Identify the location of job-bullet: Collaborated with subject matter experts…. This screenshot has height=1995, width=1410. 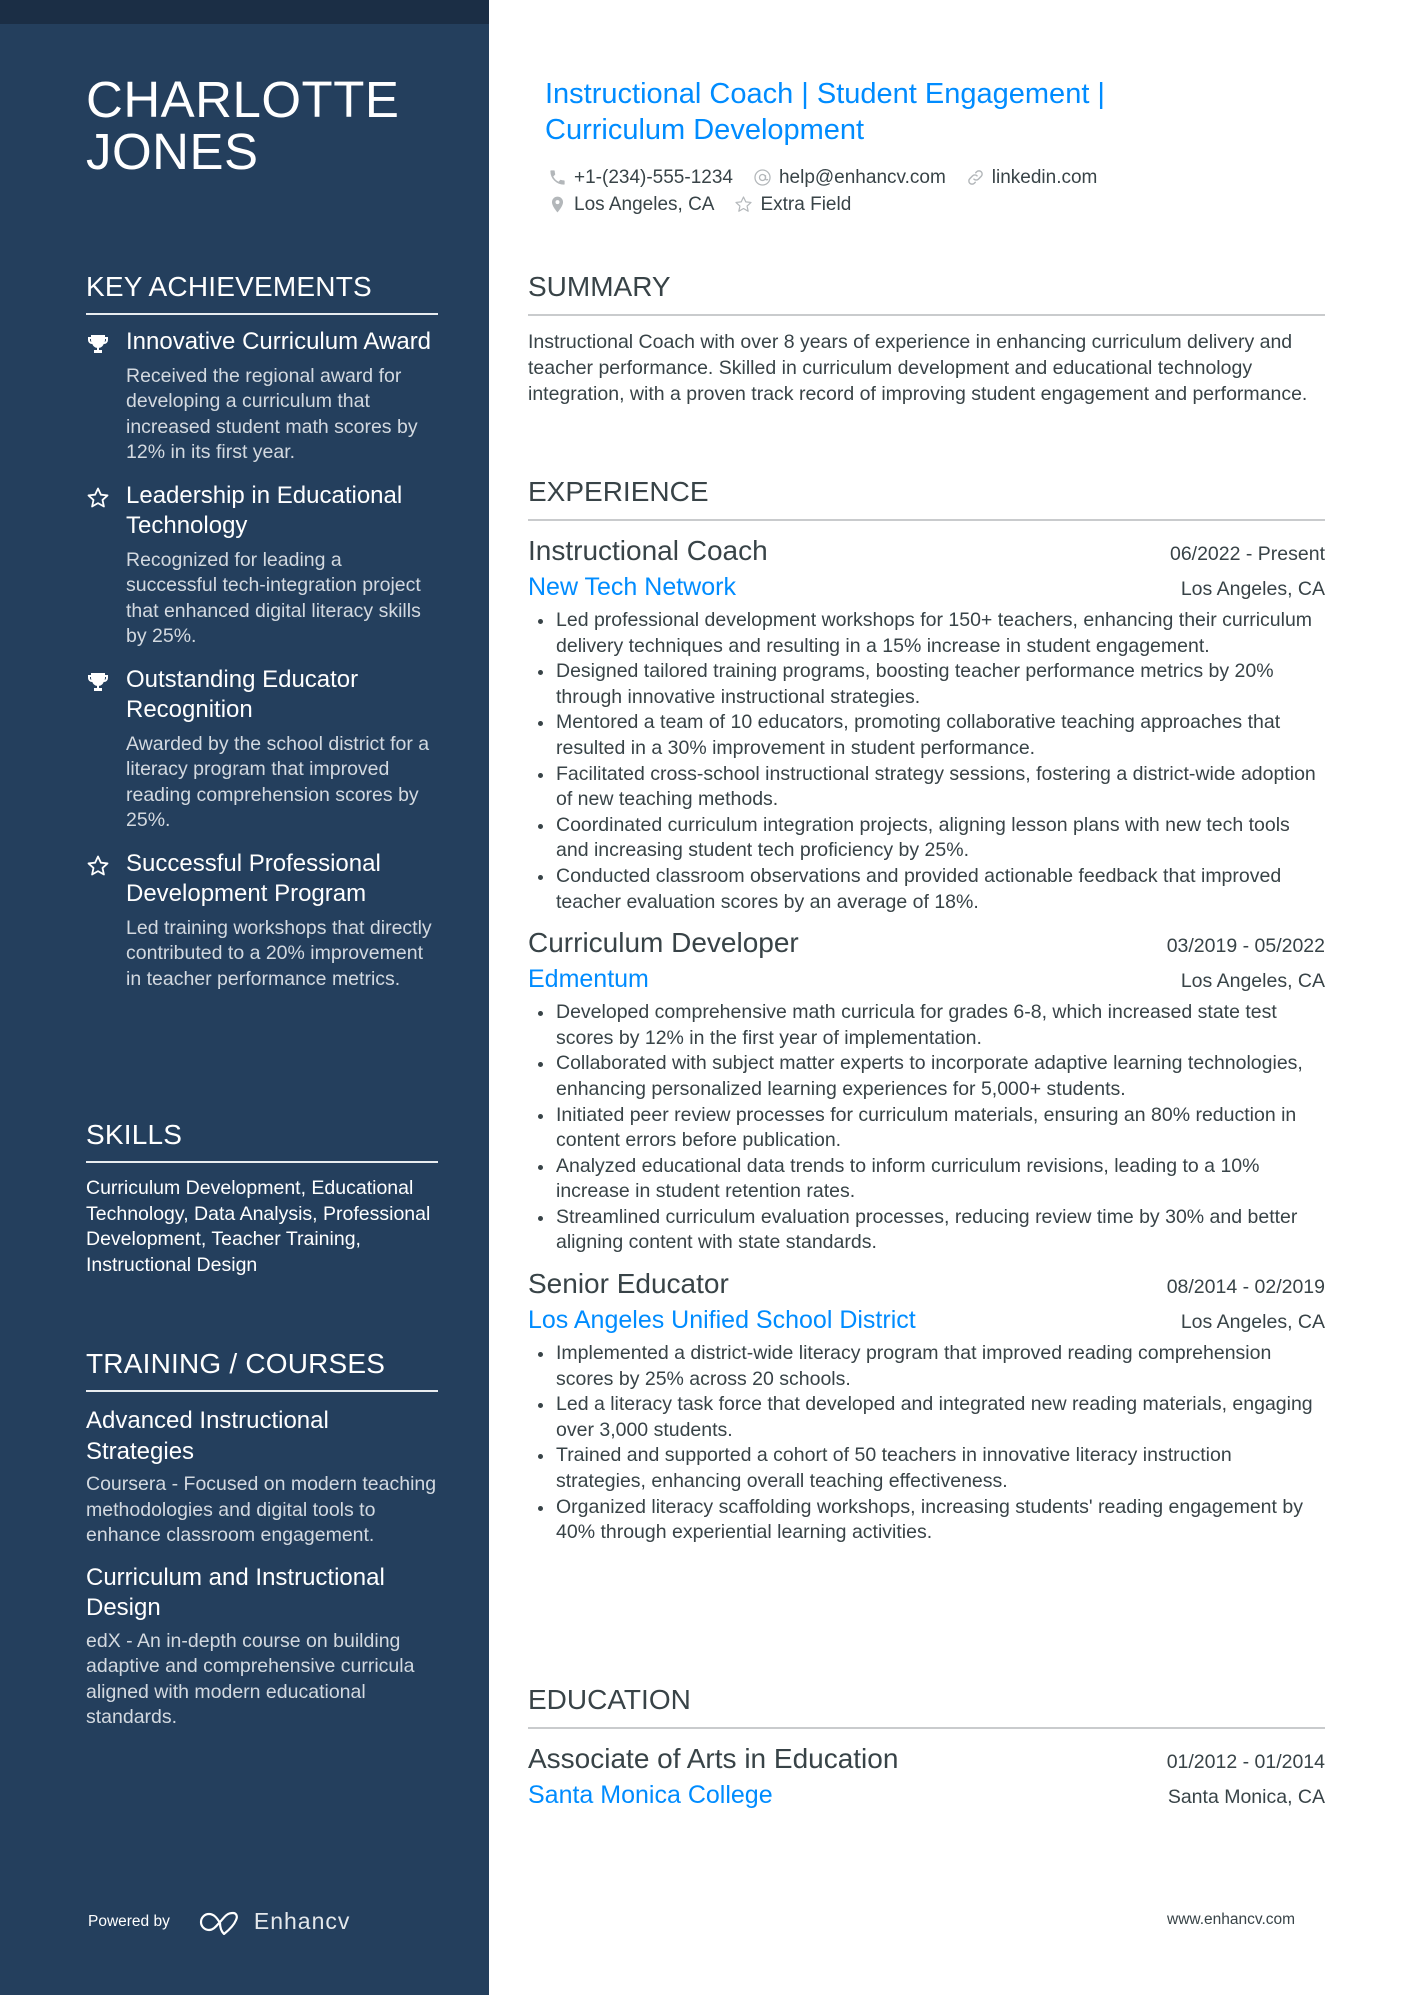
(926, 1076).